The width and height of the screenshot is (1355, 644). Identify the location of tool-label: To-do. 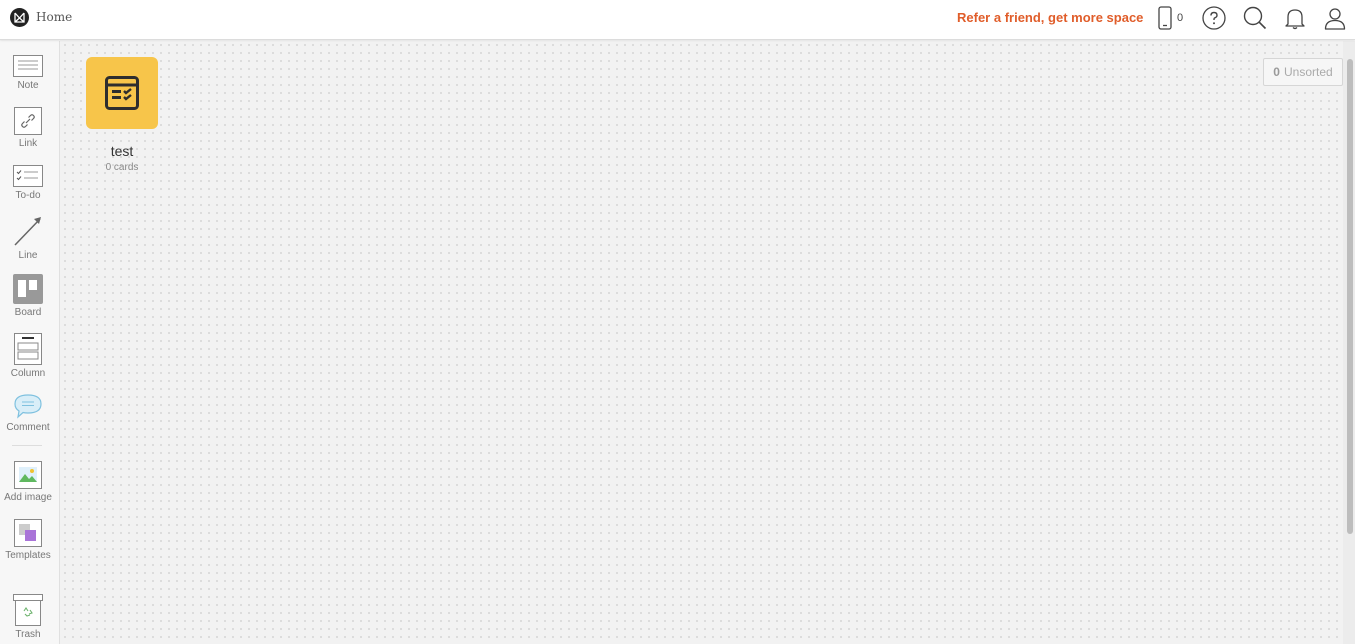
(28, 195).